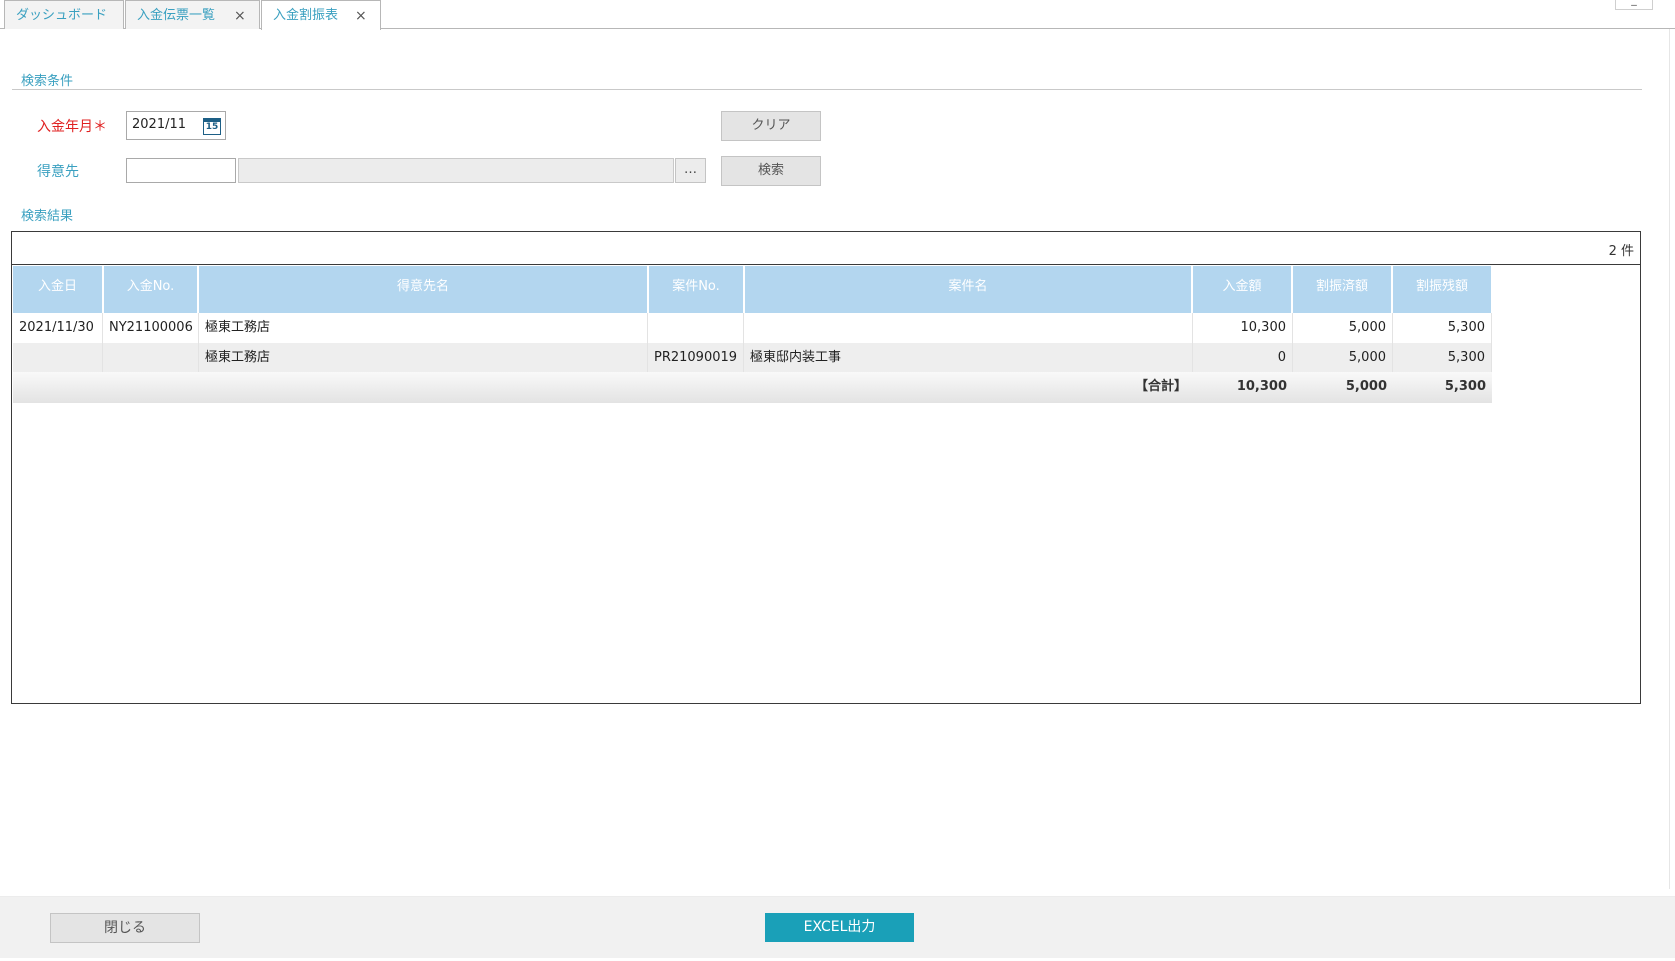 The width and height of the screenshot is (1675, 961). What do you see at coordinates (1366, 386) in the screenshot?
I see `total-allocated-amount: 5,000` at bounding box center [1366, 386].